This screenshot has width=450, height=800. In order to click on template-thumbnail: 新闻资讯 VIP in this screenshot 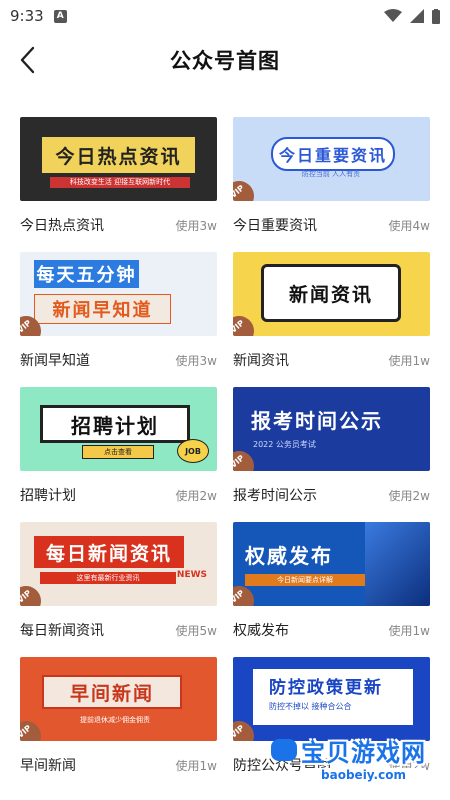, I will do `click(331, 294)`.